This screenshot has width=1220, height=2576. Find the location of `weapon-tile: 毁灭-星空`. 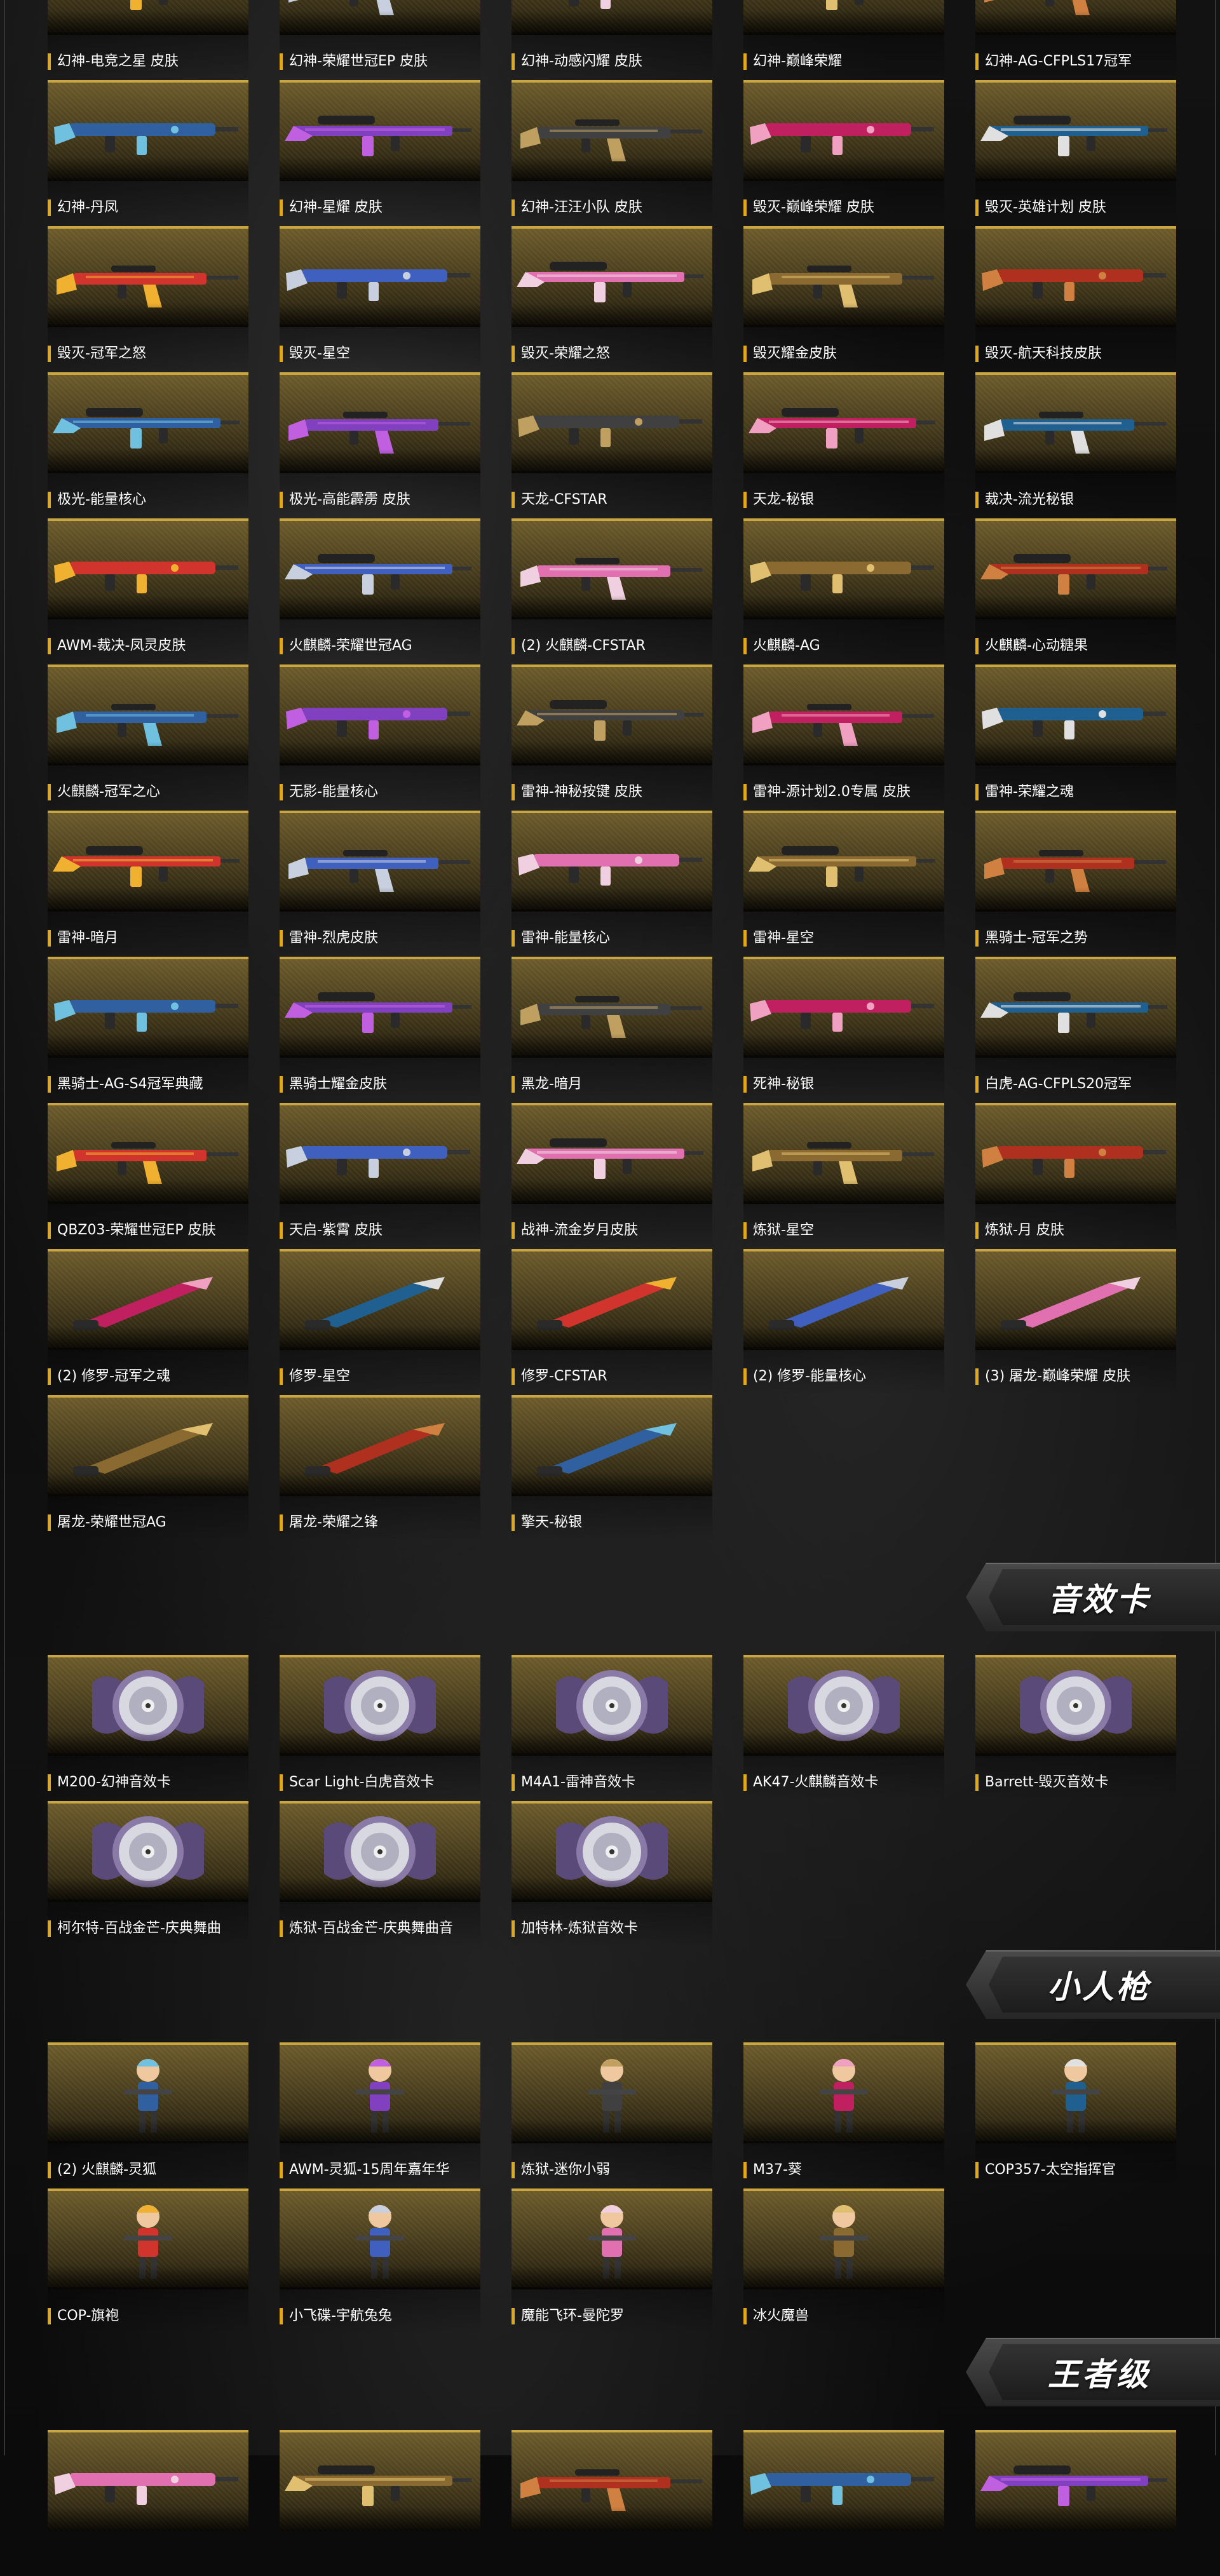

weapon-tile: 毁灭-星空 is located at coordinates (380, 299).